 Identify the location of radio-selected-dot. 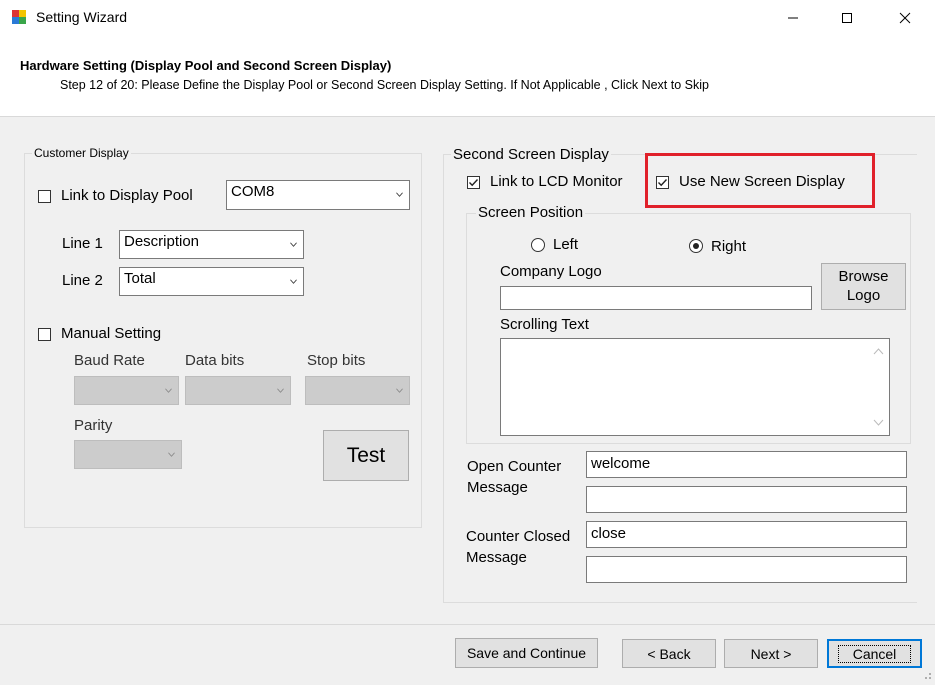
(696, 246).